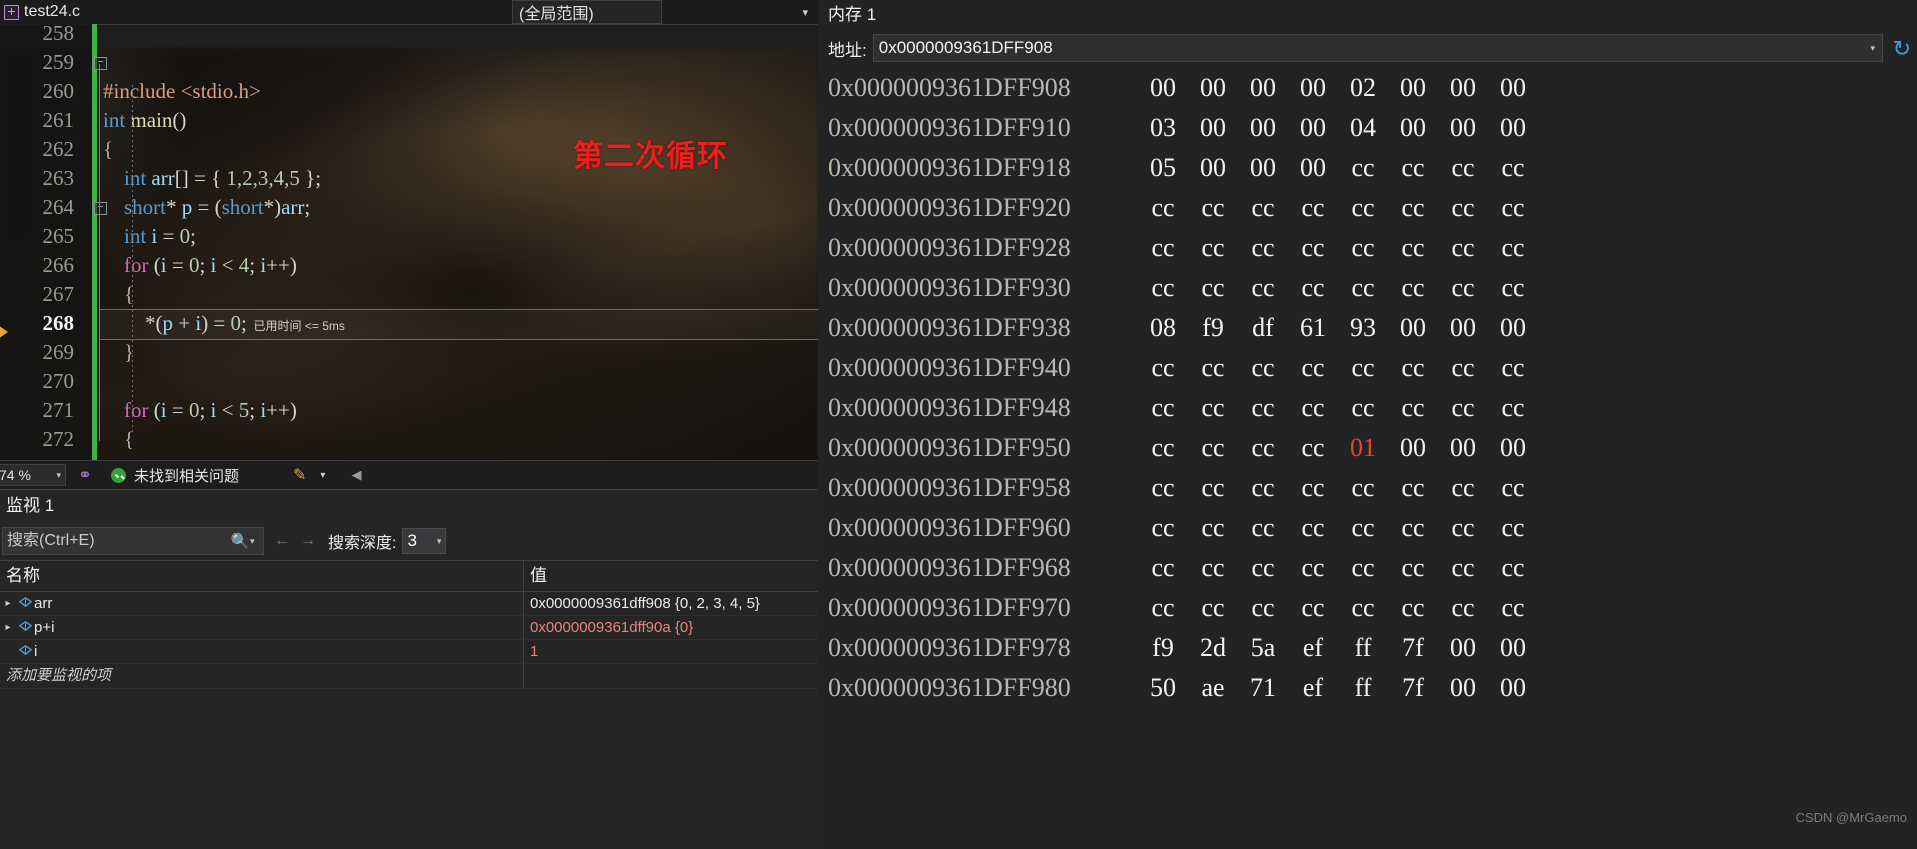 The height and width of the screenshot is (849, 1917). Describe the element at coordinates (282, 541) in the screenshot. I see `nav-back-icon: ←` at that location.